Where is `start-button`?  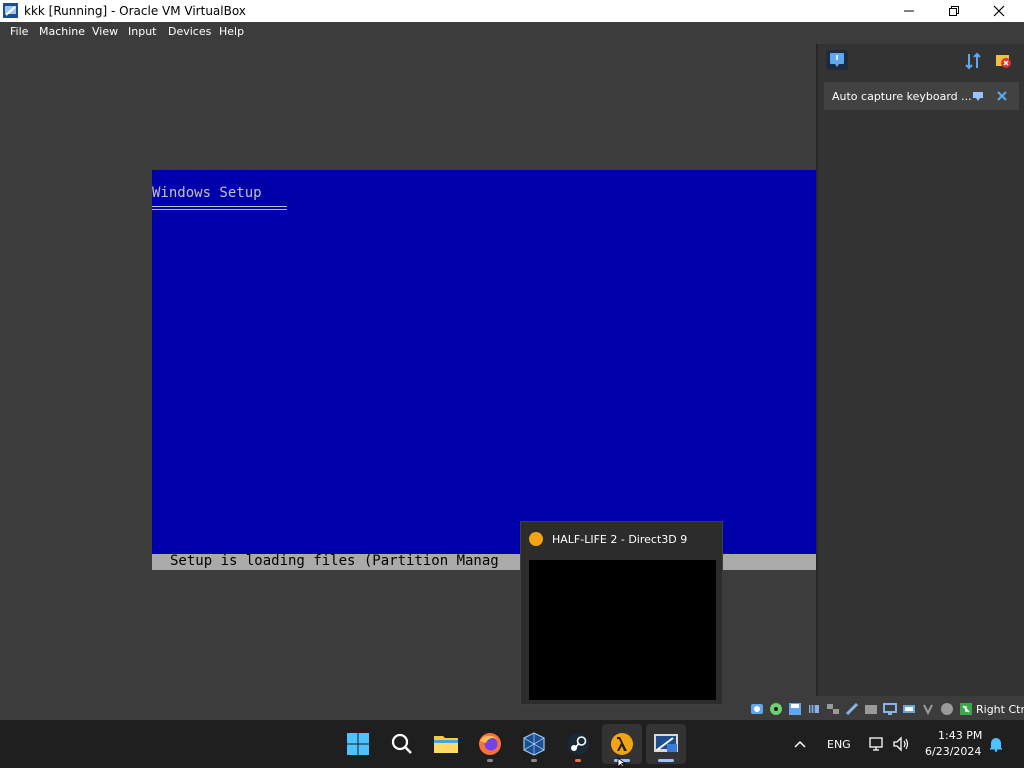 start-button is located at coordinates (358, 744).